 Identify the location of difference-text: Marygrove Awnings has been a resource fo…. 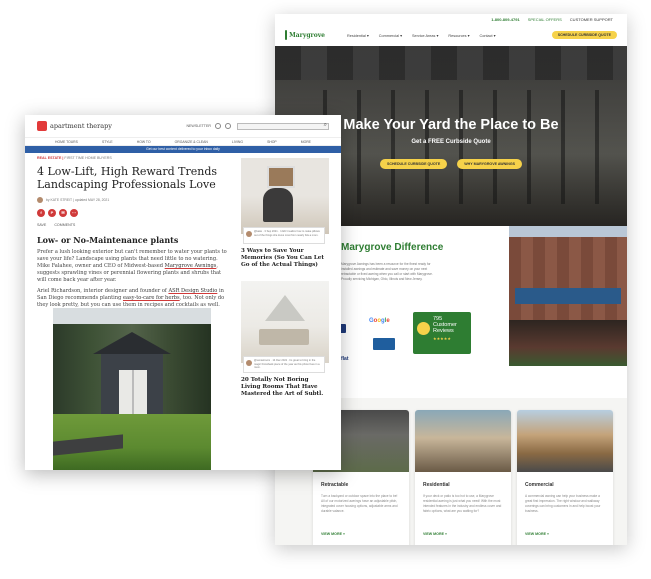
(387, 271).